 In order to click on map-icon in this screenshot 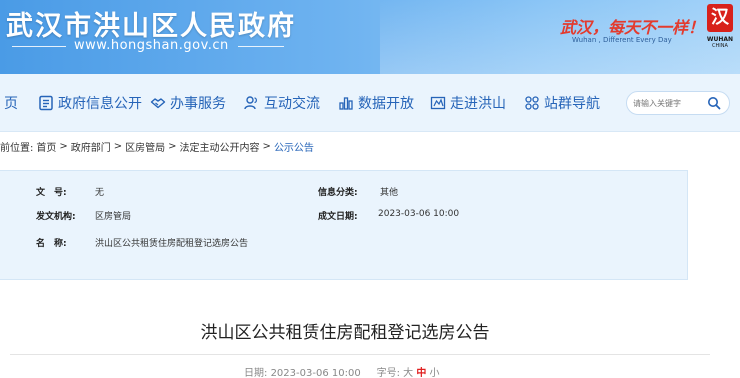, I will do `click(438, 103)`.